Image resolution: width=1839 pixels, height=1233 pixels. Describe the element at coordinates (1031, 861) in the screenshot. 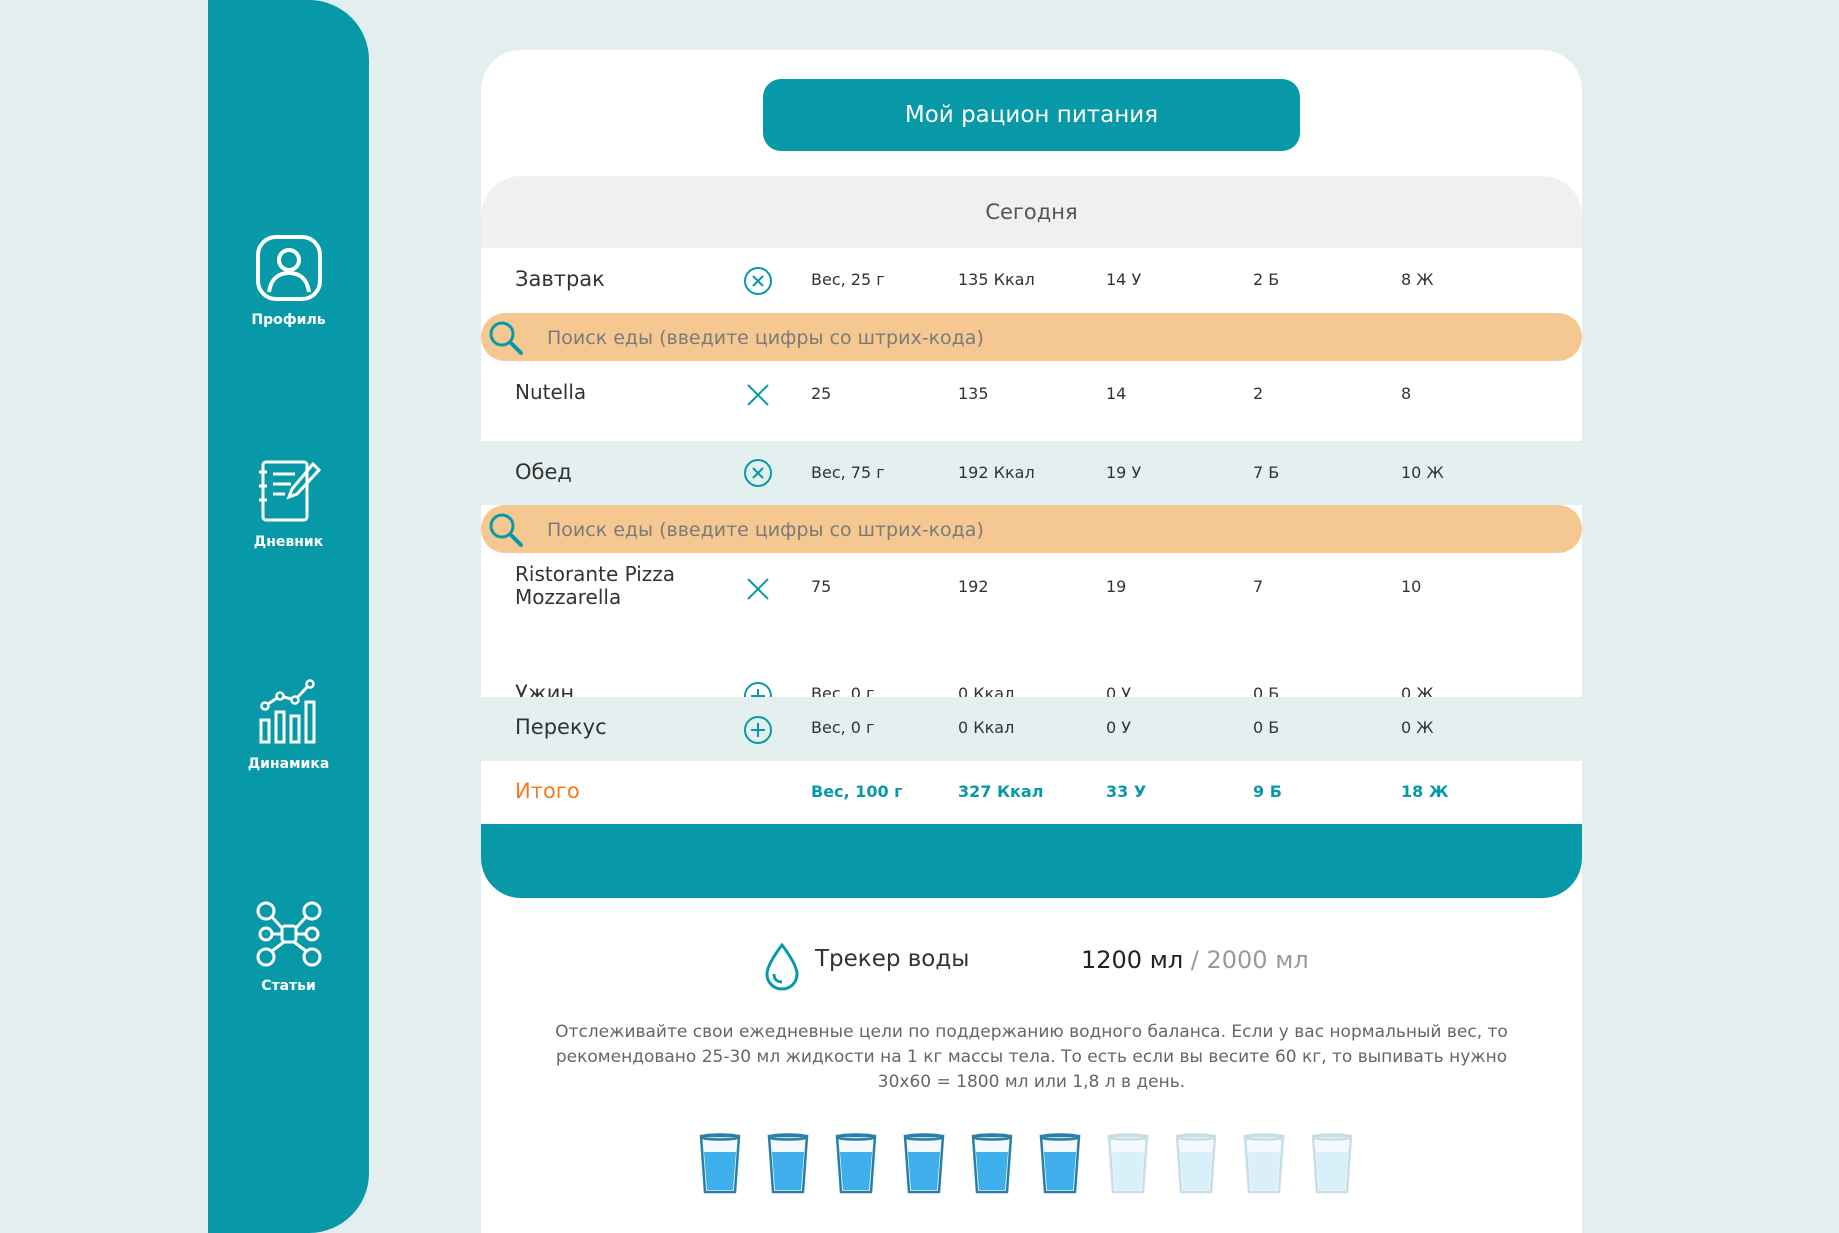

I see `summary-band` at that location.